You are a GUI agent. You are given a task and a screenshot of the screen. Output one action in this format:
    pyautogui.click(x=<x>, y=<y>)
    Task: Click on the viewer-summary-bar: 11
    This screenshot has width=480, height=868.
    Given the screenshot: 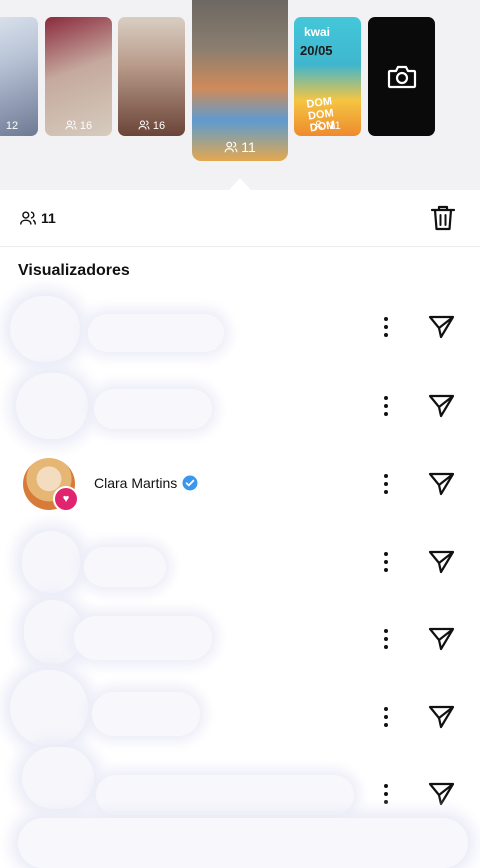 What is the action you would take?
    pyautogui.click(x=240, y=218)
    